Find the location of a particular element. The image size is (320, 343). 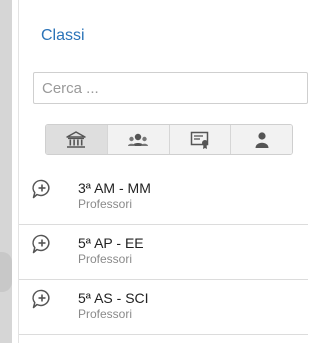

search-box is located at coordinates (170, 88).